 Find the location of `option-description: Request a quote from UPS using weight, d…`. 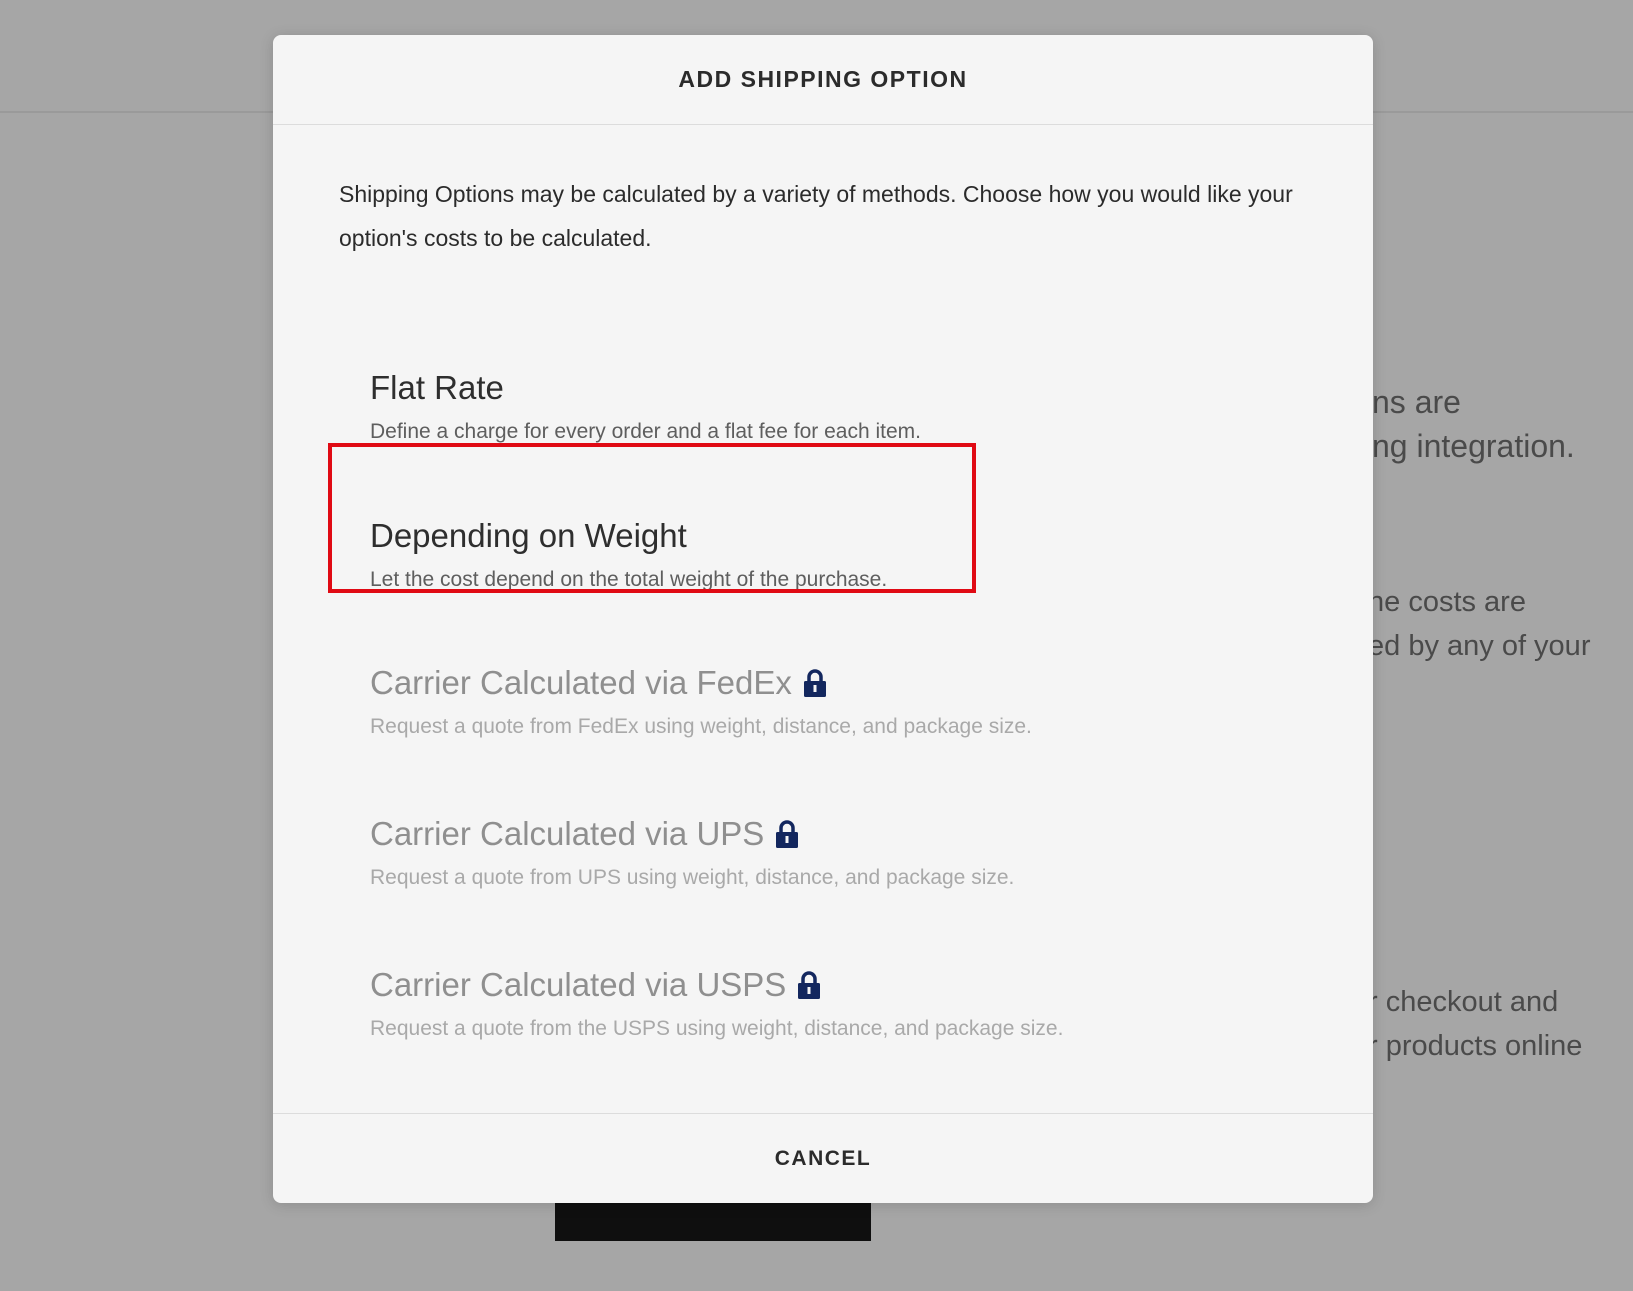

option-description: Request a quote from UPS using weight, d… is located at coordinates (692, 877).